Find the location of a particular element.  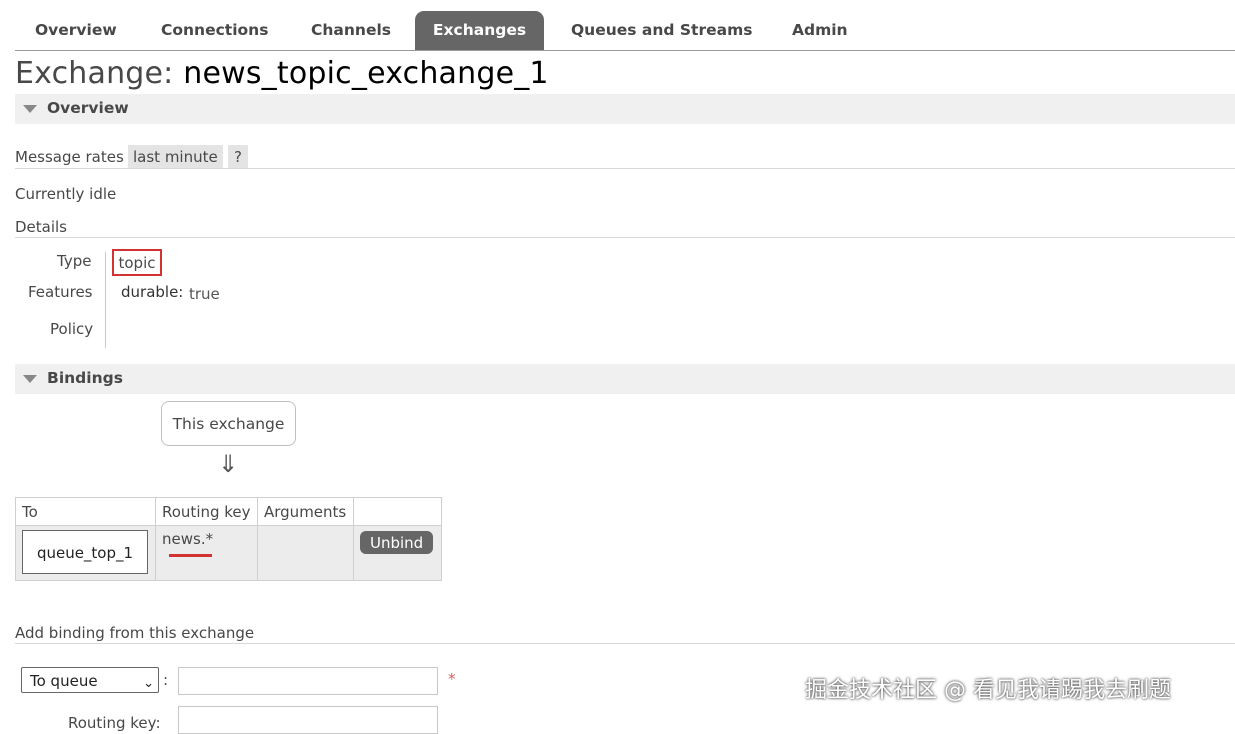

destination-type-select: To queue ⌄ is located at coordinates (90, 680).